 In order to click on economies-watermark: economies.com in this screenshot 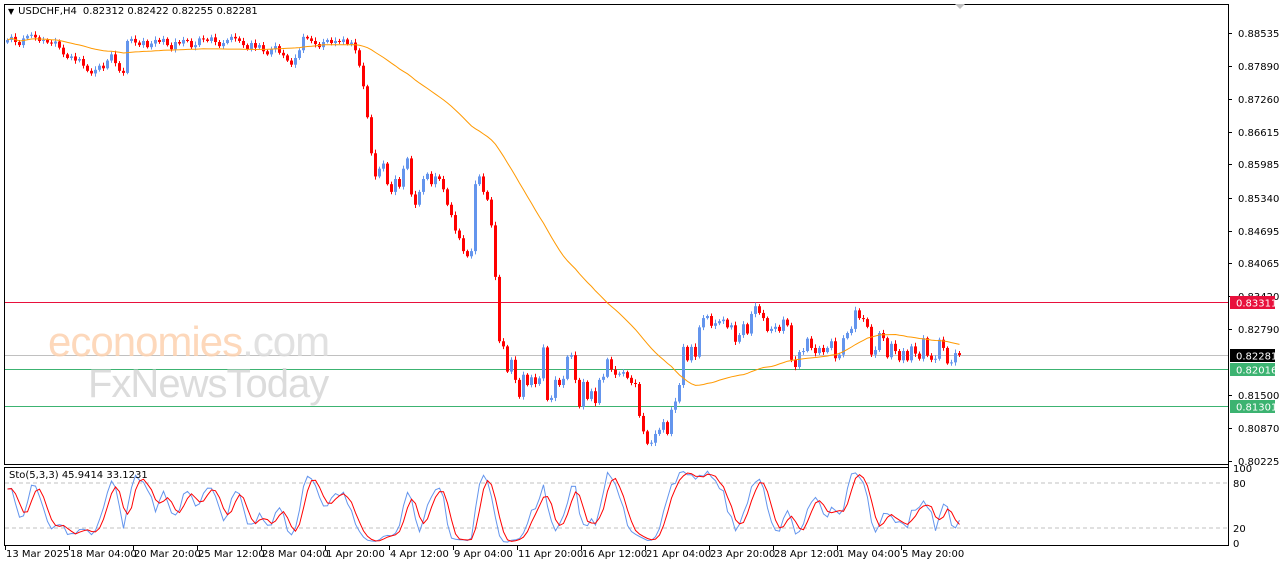, I will do `click(189, 342)`.